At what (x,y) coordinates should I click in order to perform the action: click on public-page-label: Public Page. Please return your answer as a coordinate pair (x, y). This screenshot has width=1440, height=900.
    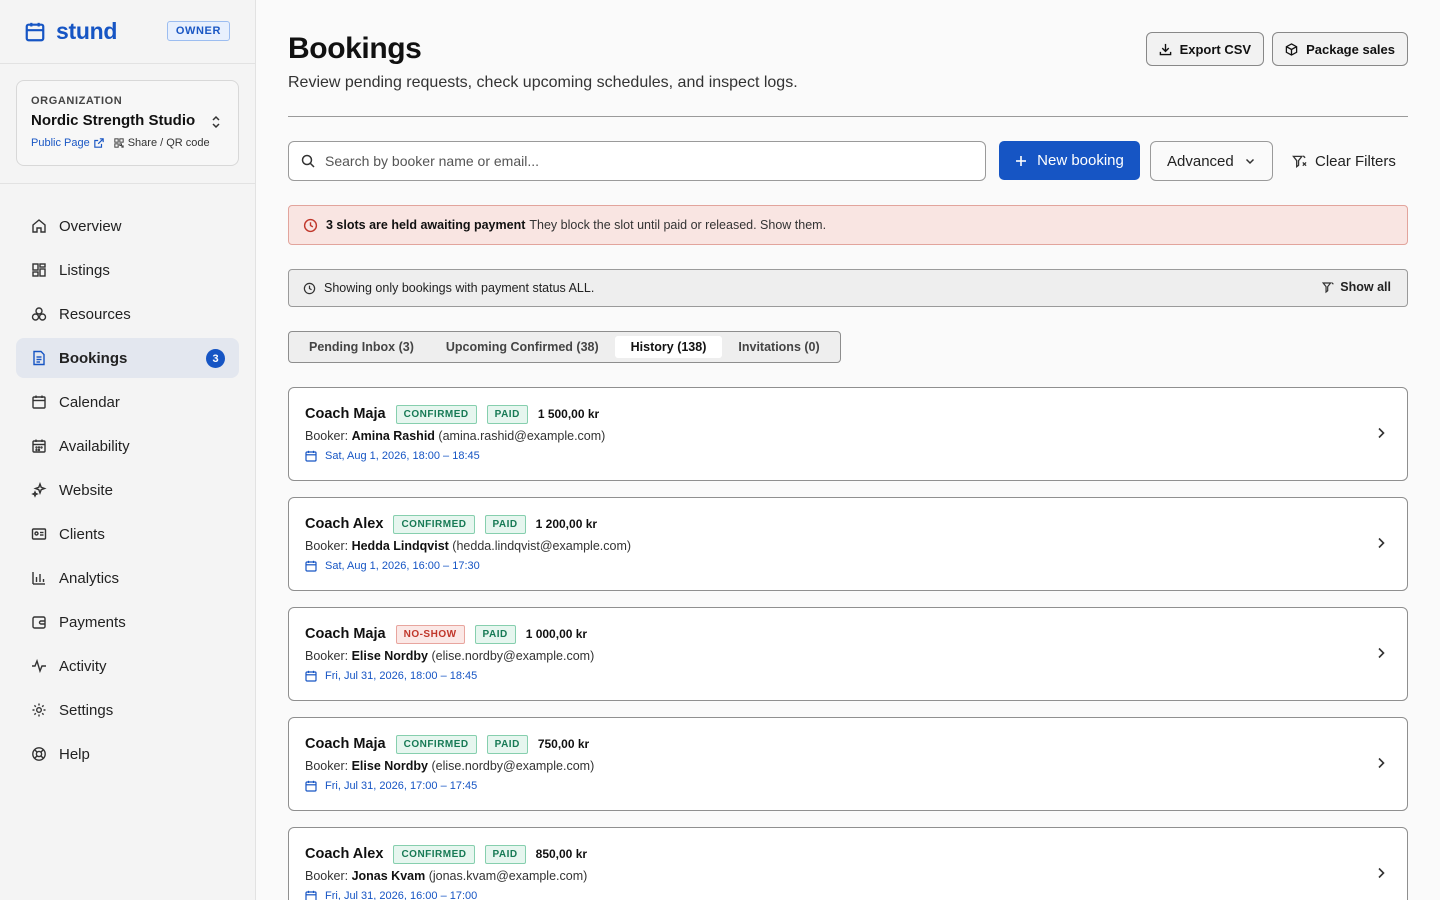
    Looking at the image, I should click on (60, 143).